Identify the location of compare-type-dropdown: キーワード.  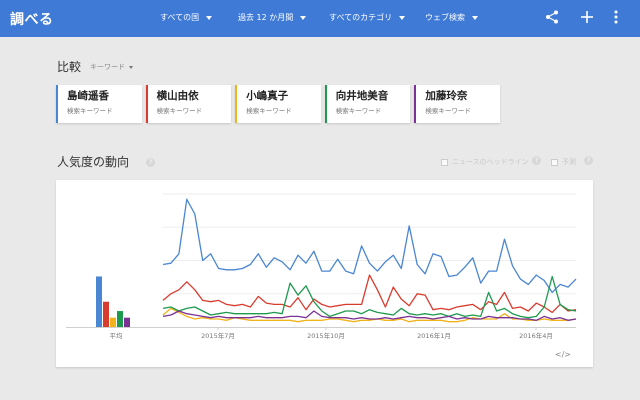
(111, 67).